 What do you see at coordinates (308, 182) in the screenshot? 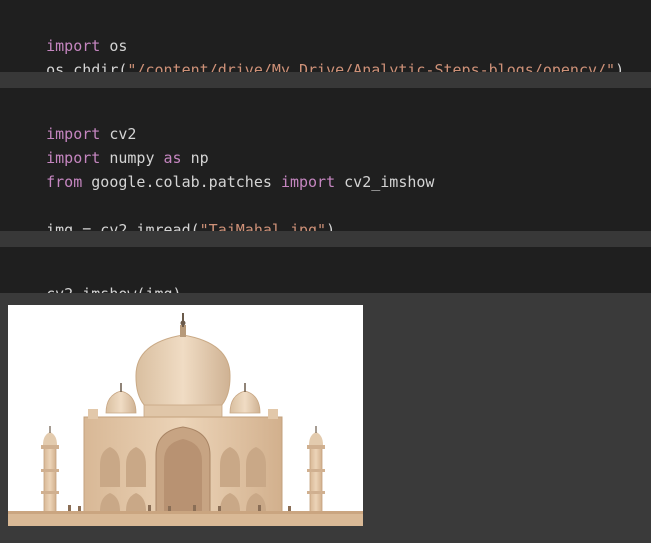
I see `code-token: import` at bounding box center [308, 182].